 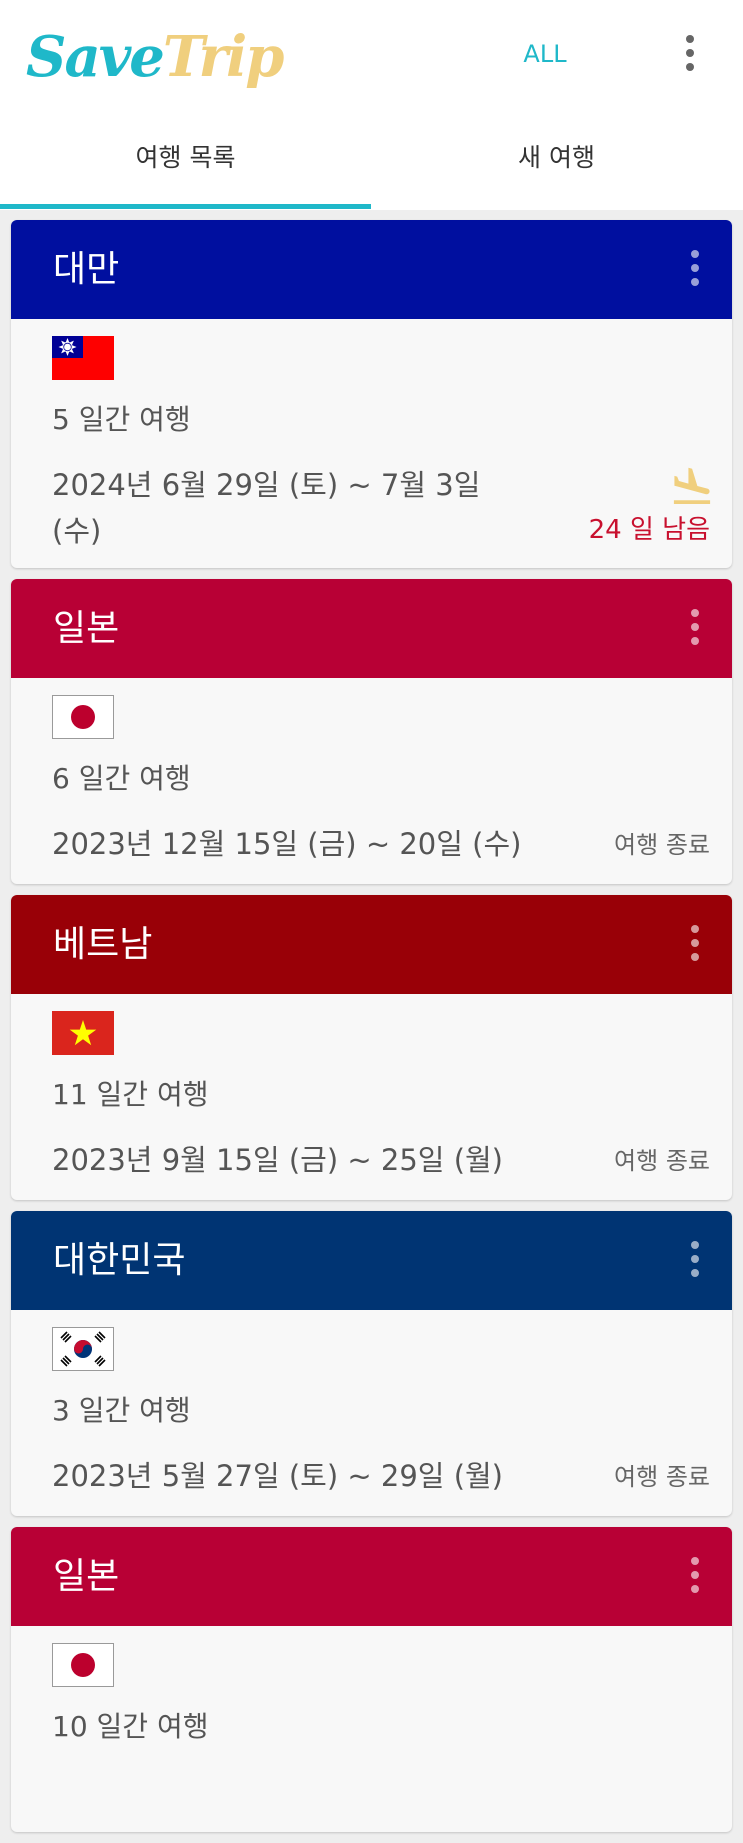 I want to click on trip-dates: 2023년 5월 27일 (토) ~ 29일 (월), so click(x=278, y=1476).